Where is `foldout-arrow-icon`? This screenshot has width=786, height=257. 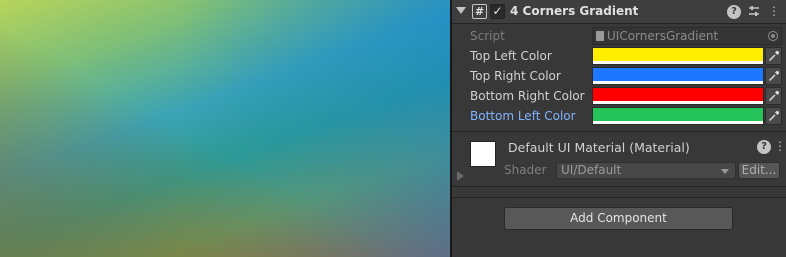
foldout-arrow-icon is located at coordinates (461, 10).